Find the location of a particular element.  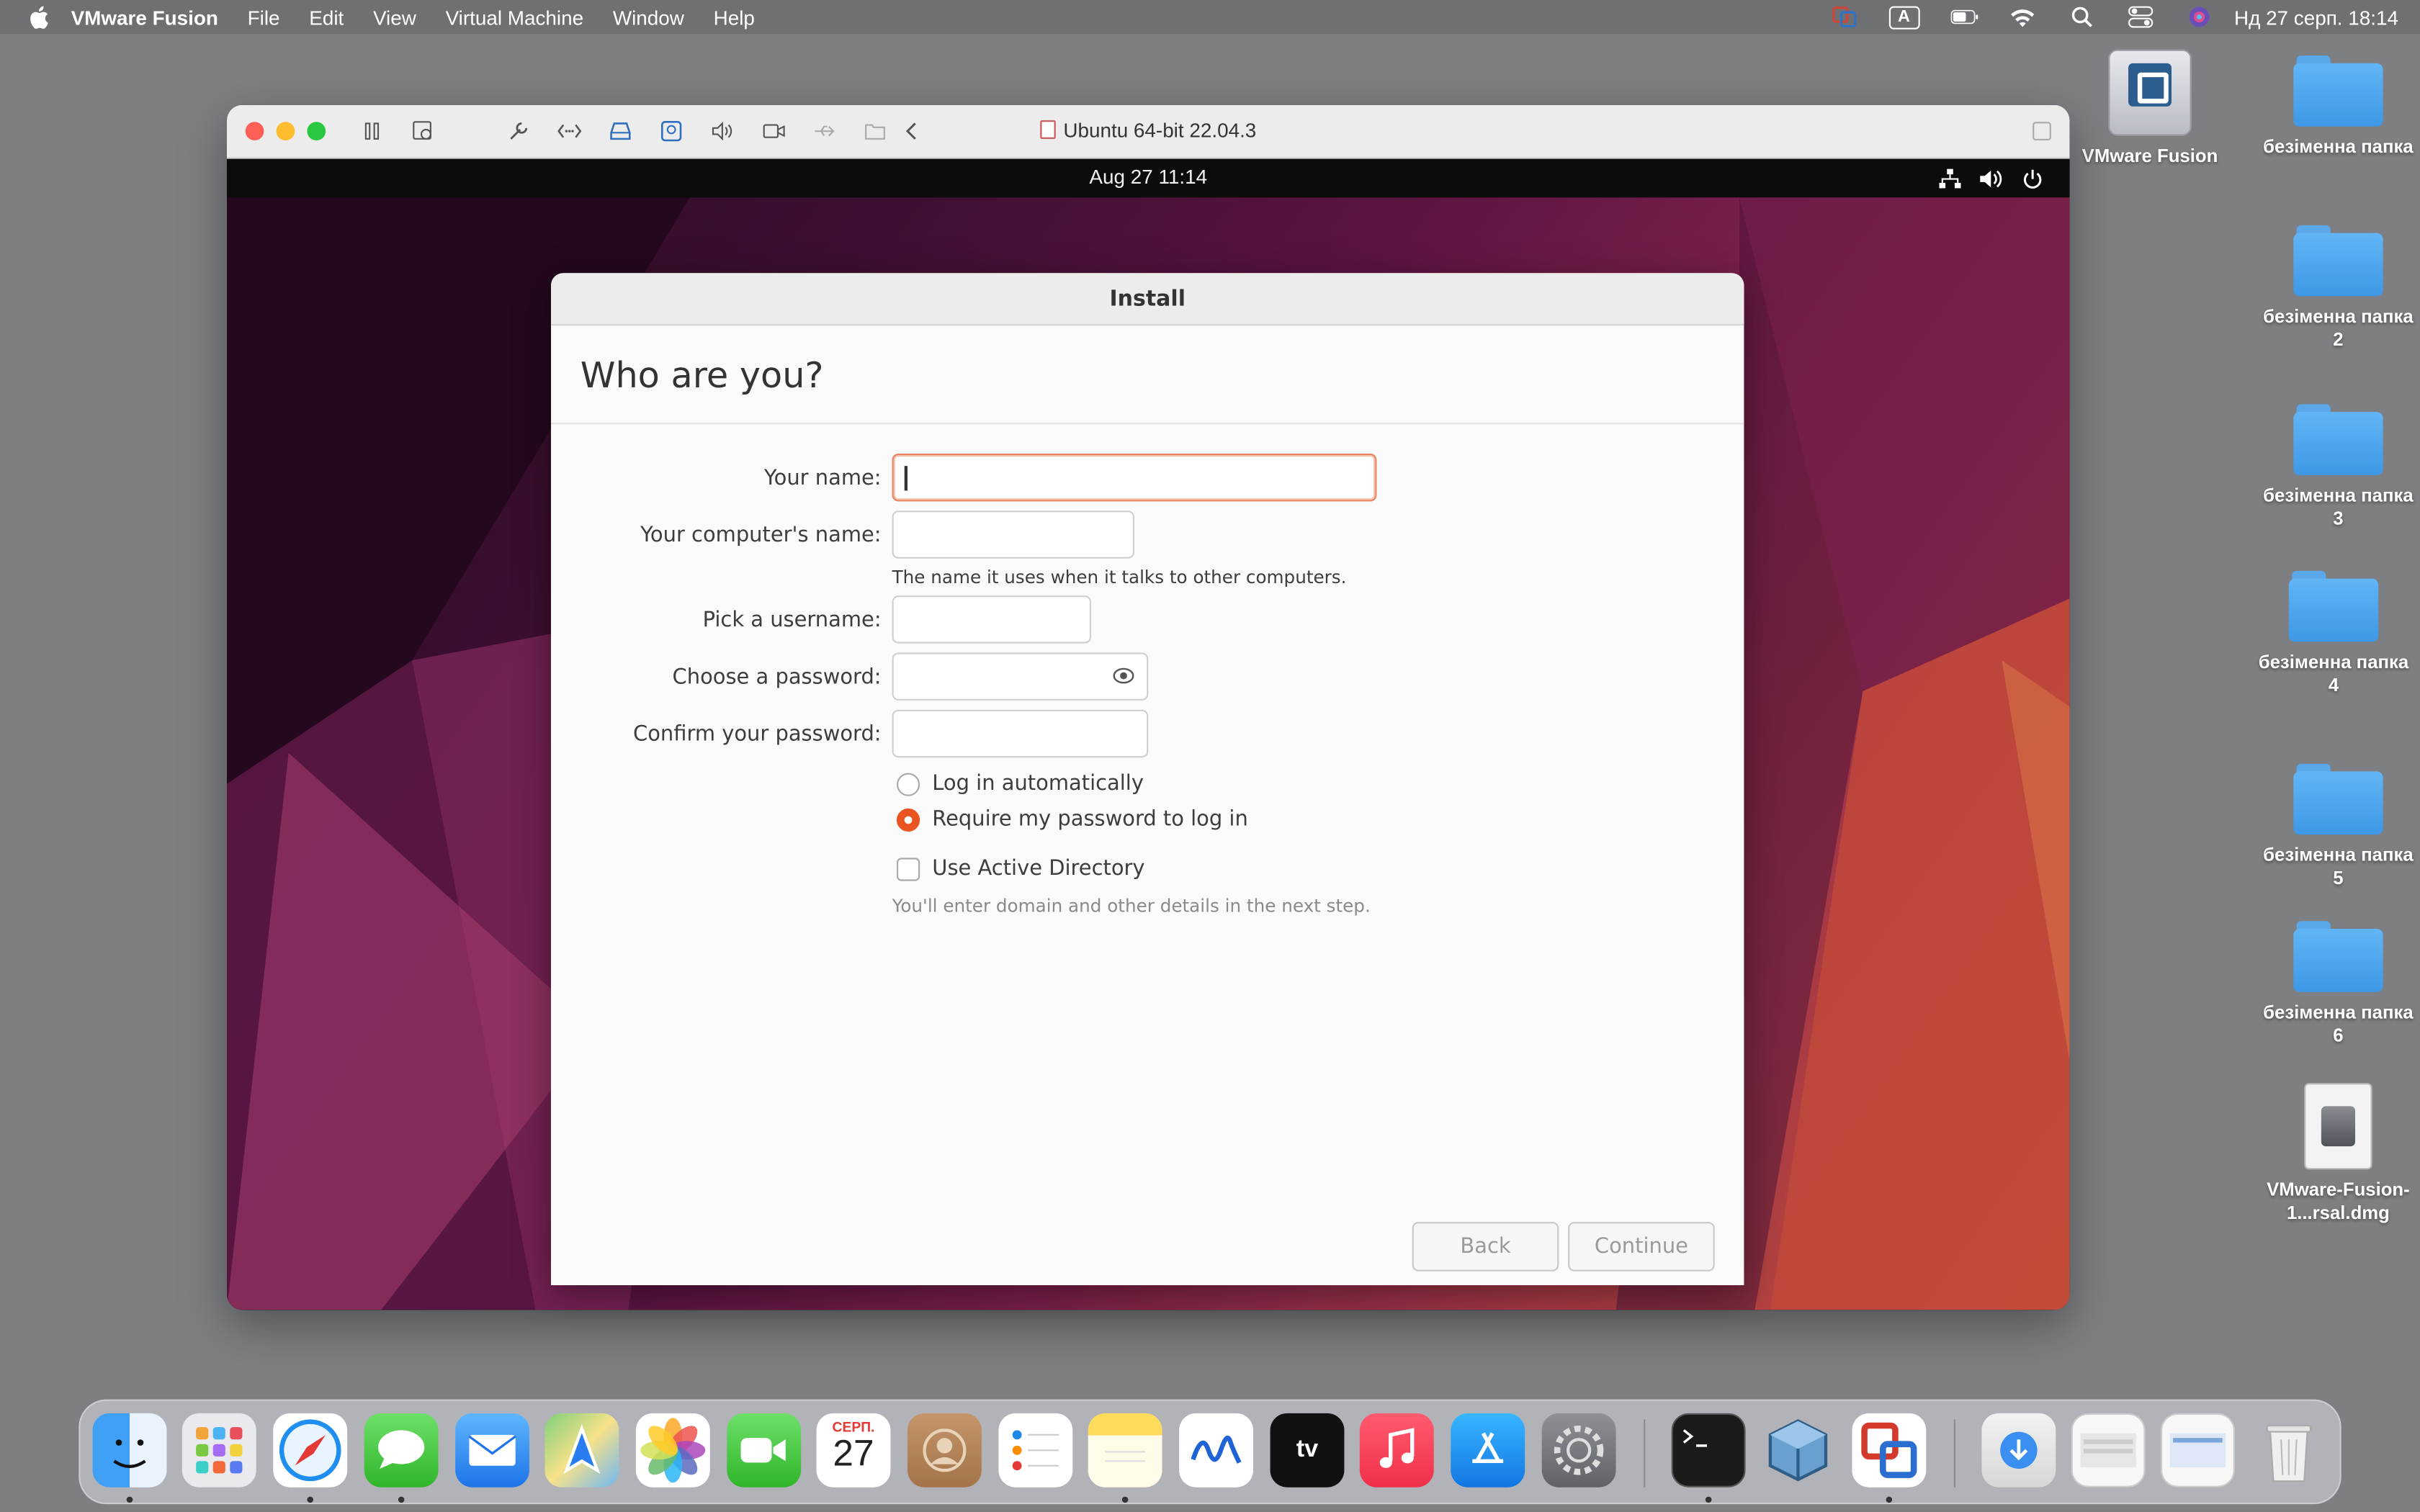

music-icon is located at coordinates (1396, 1450).